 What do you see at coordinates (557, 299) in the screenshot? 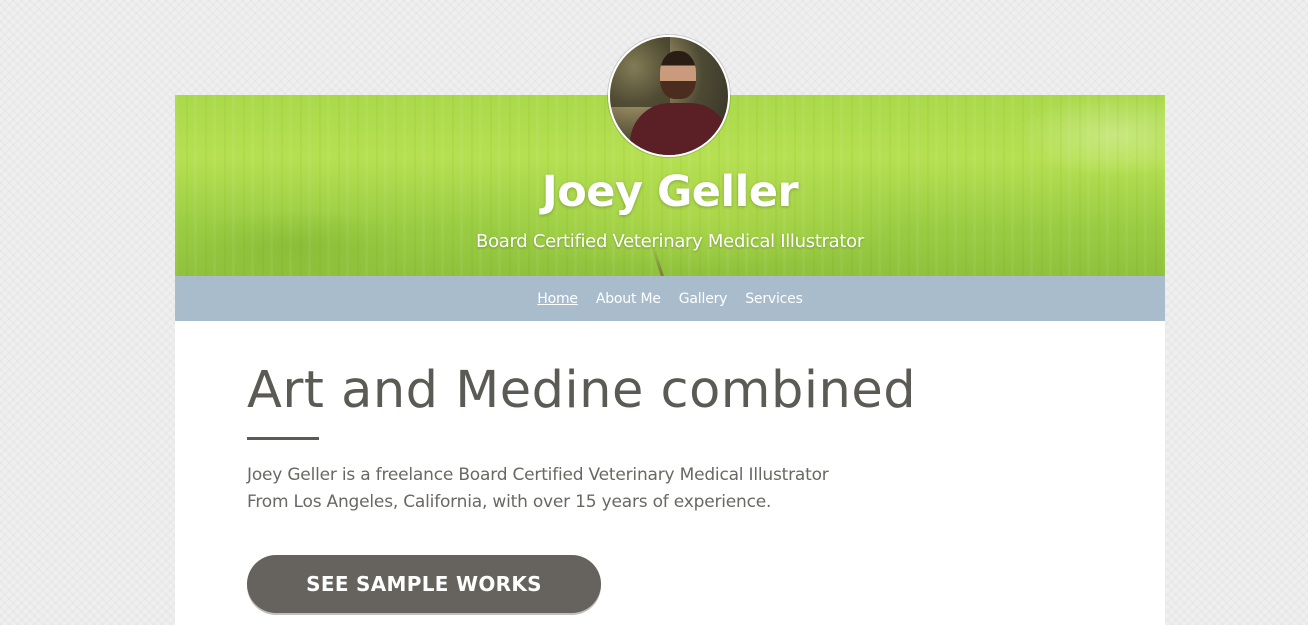
I see `nav-item-home: Home` at bounding box center [557, 299].